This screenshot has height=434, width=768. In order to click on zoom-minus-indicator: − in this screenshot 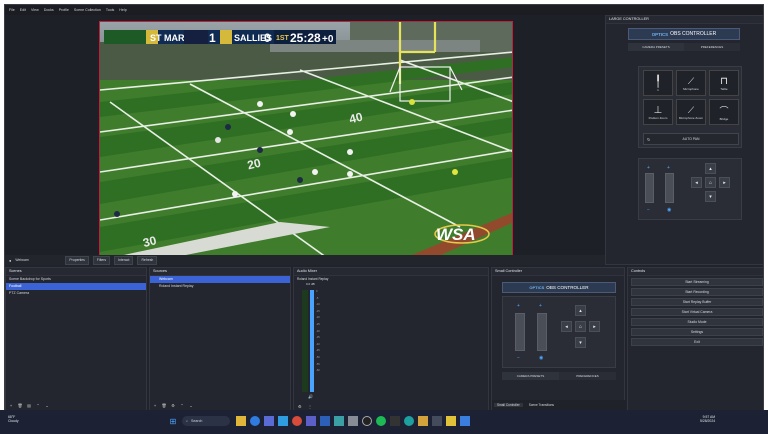, I will do `click(648, 210)`.